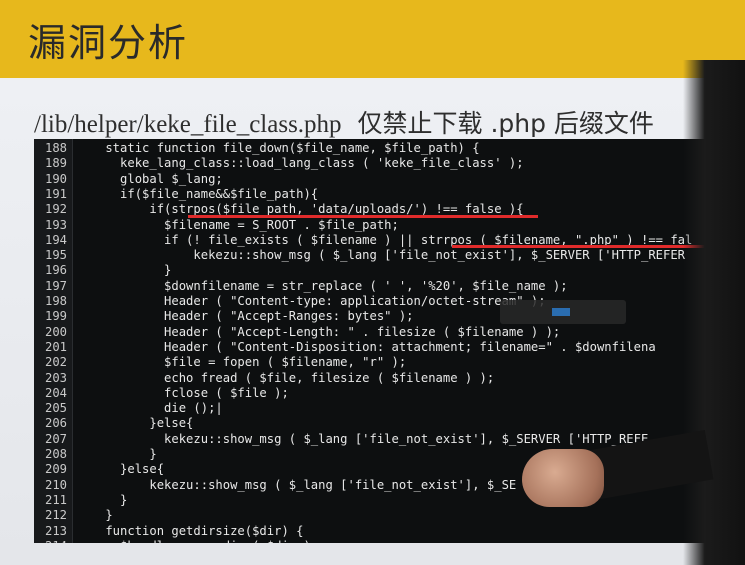 The image size is (745, 565). Describe the element at coordinates (182, 392) in the screenshot. I see `code-text: fclose ( $file );` at that location.